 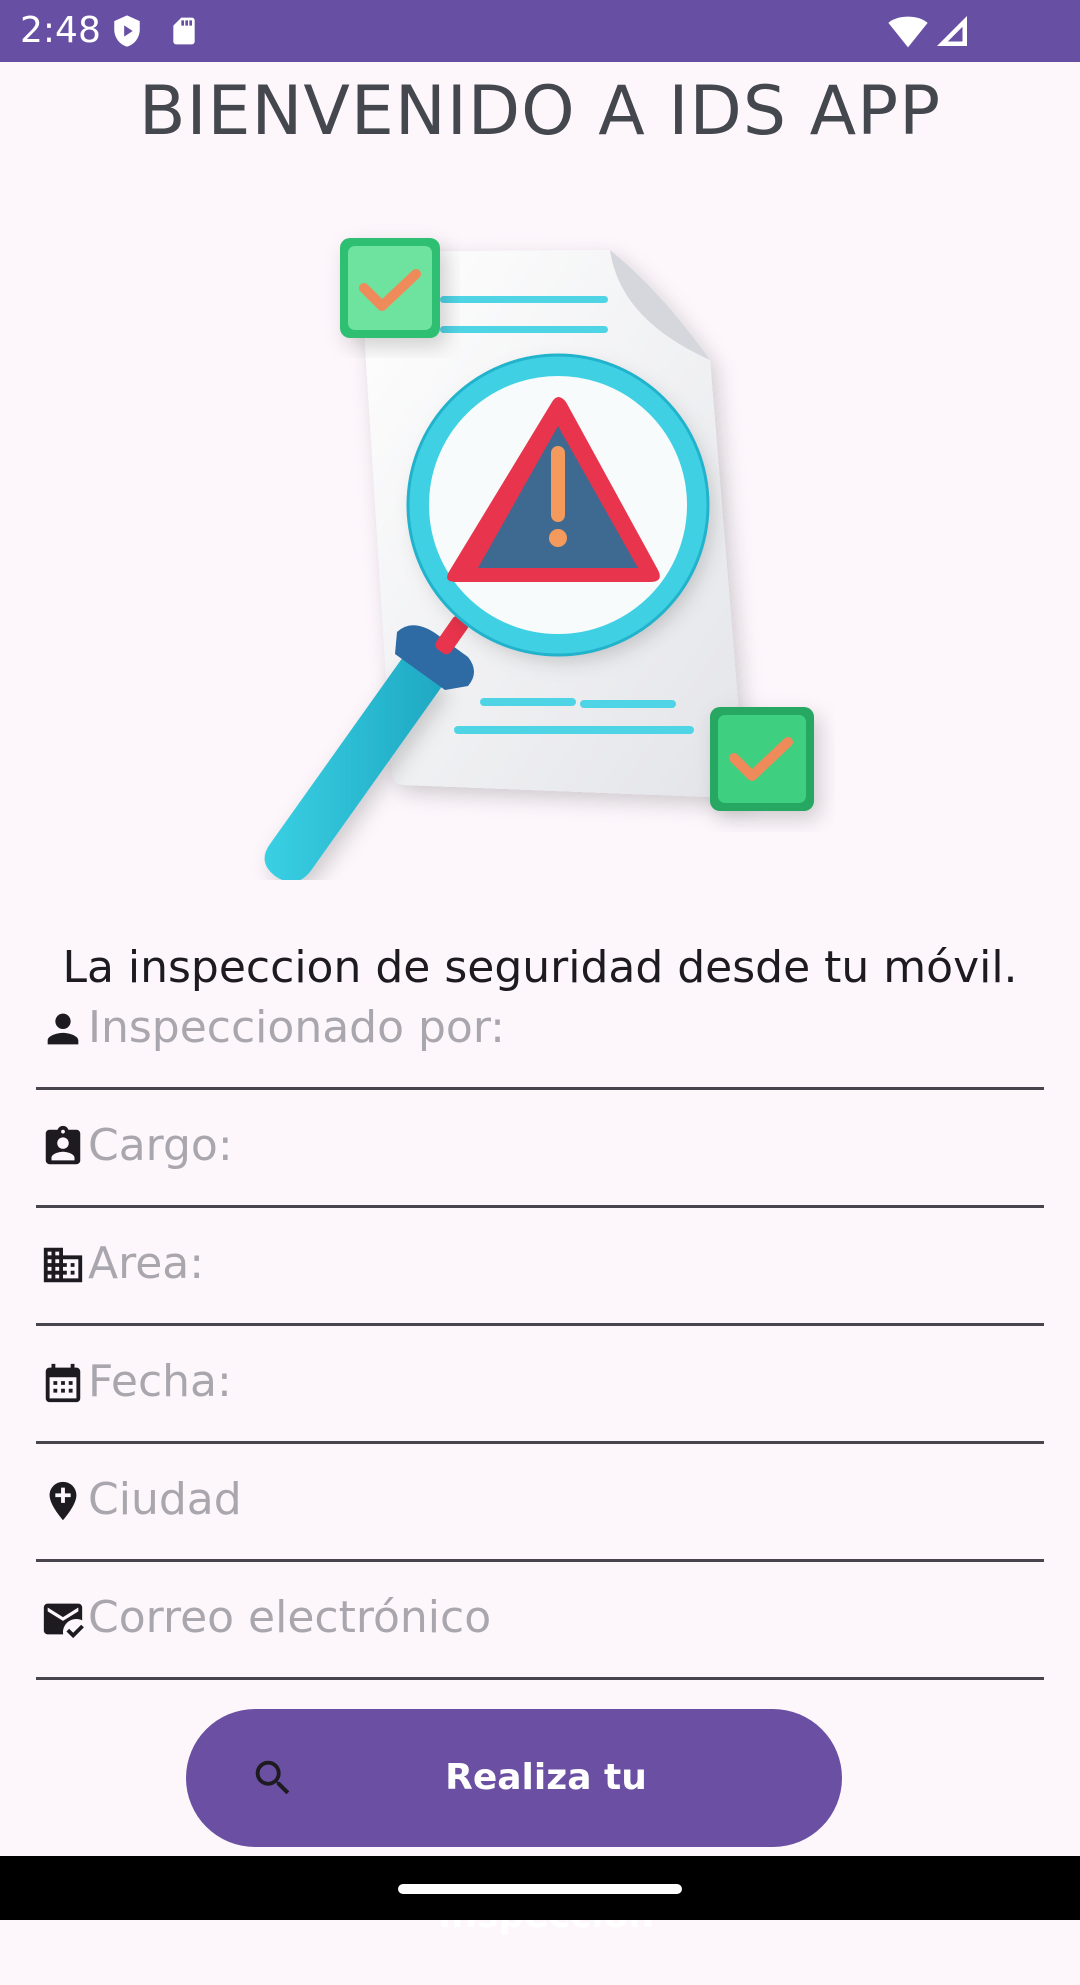 I want to click on position-field, so click(x=540, y=1149).